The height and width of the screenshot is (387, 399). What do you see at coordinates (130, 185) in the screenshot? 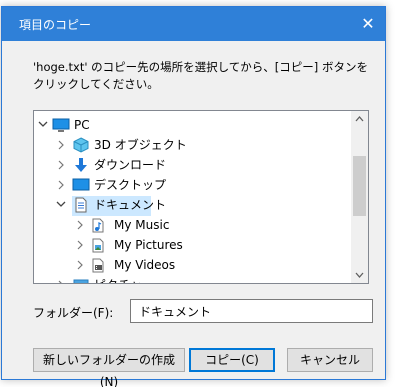
I see `tree-item-label: デスクトップ` at bounding box center [130, 185].